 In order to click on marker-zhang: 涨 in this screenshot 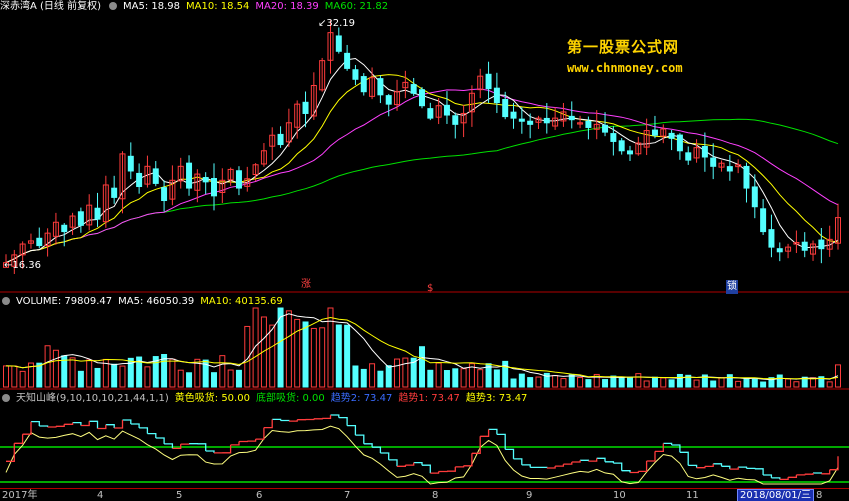, I will do `click(306, 285)`.